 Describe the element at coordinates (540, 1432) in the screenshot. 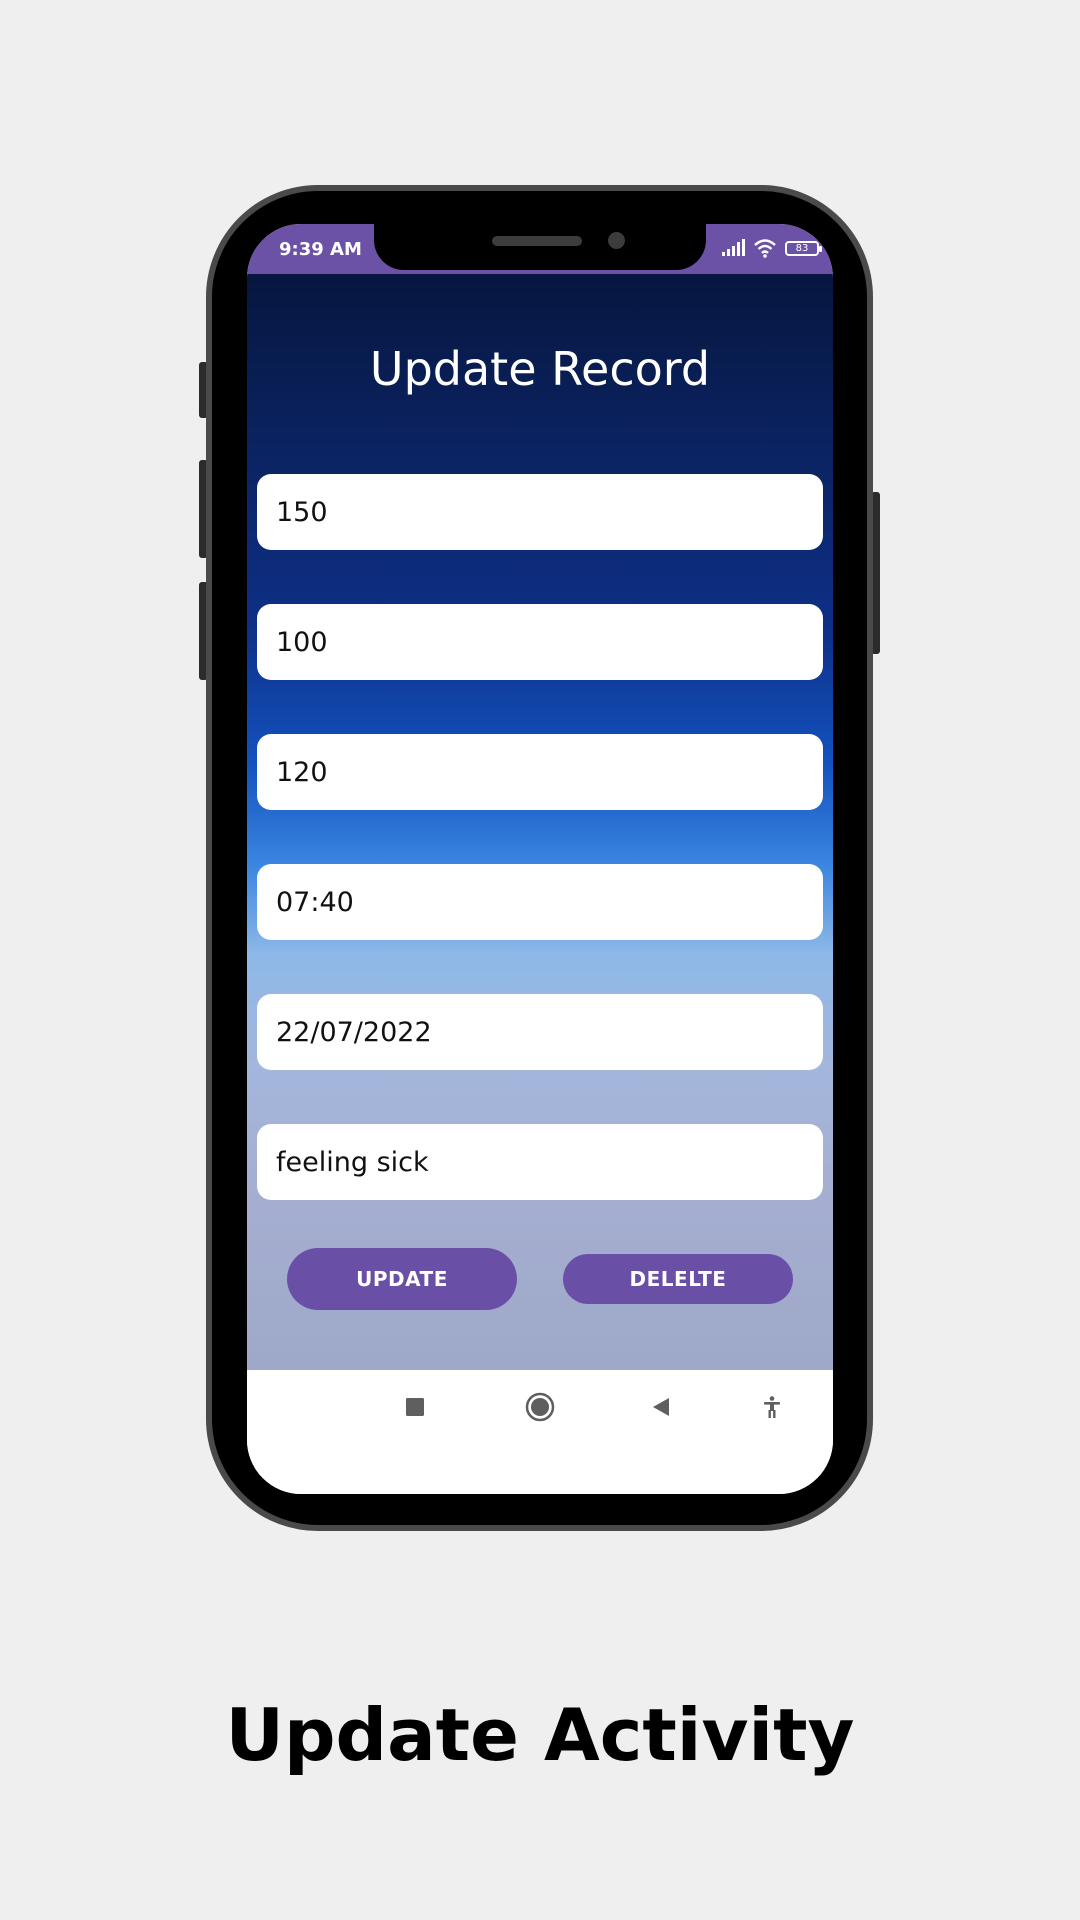

I see `navigation-bar` at that location.